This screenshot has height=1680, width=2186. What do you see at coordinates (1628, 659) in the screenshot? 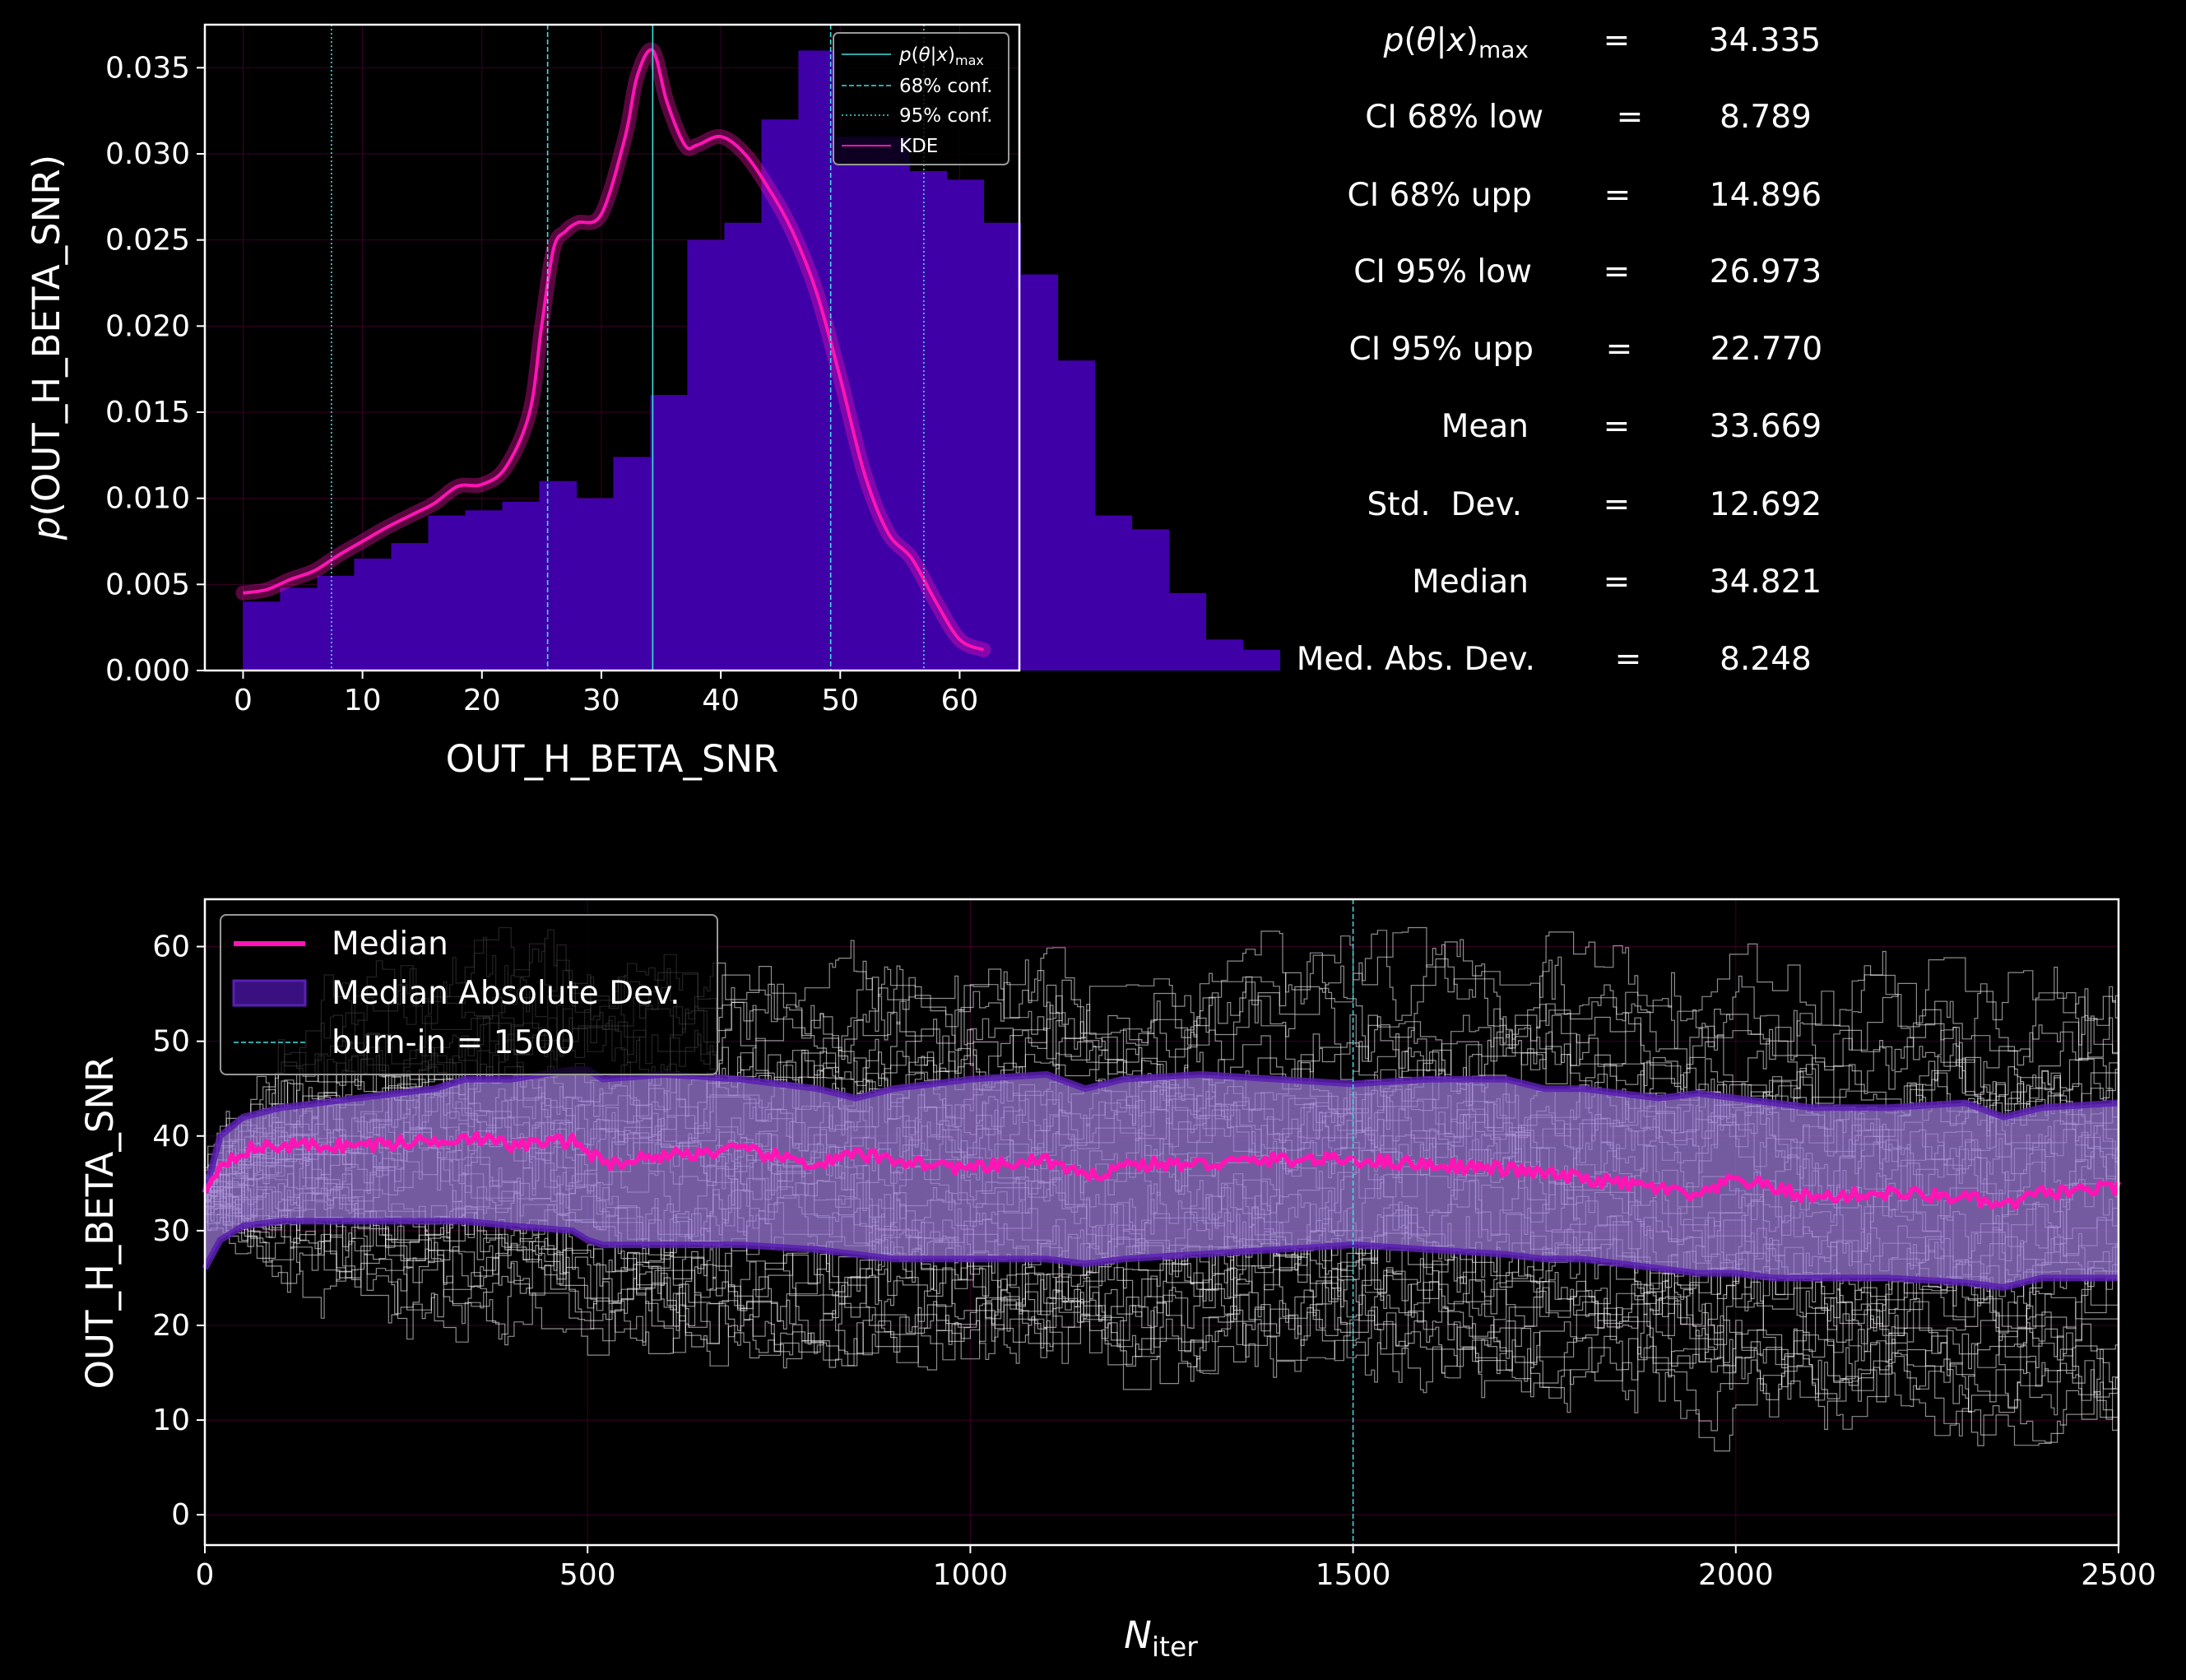
I see `stat-eq-mad: =` at bounding box center [1628, 659].